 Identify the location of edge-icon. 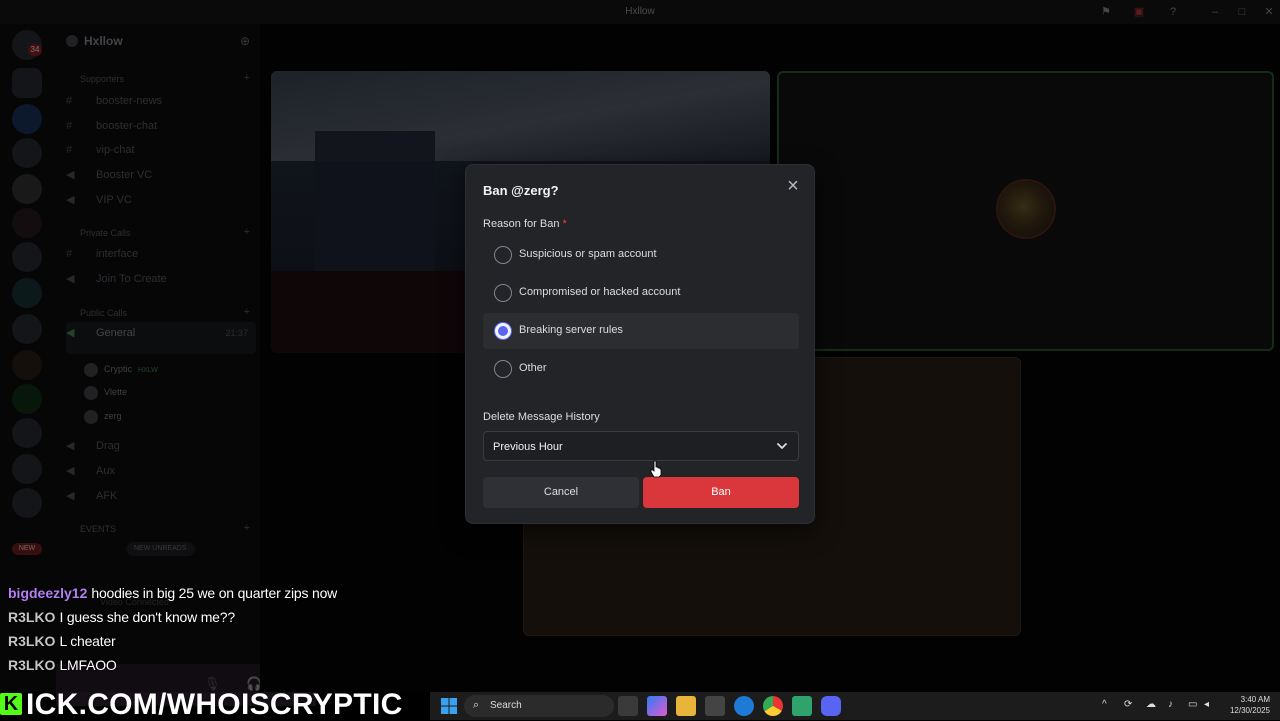
(744, 706).